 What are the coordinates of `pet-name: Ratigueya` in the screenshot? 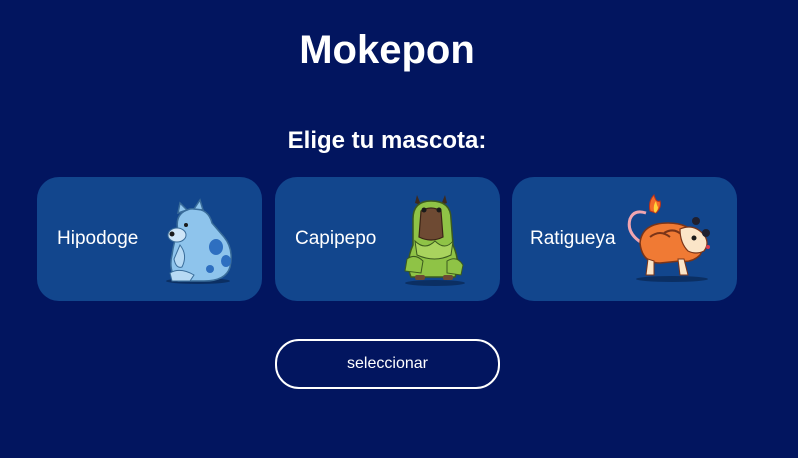 It's located at (573, 238).